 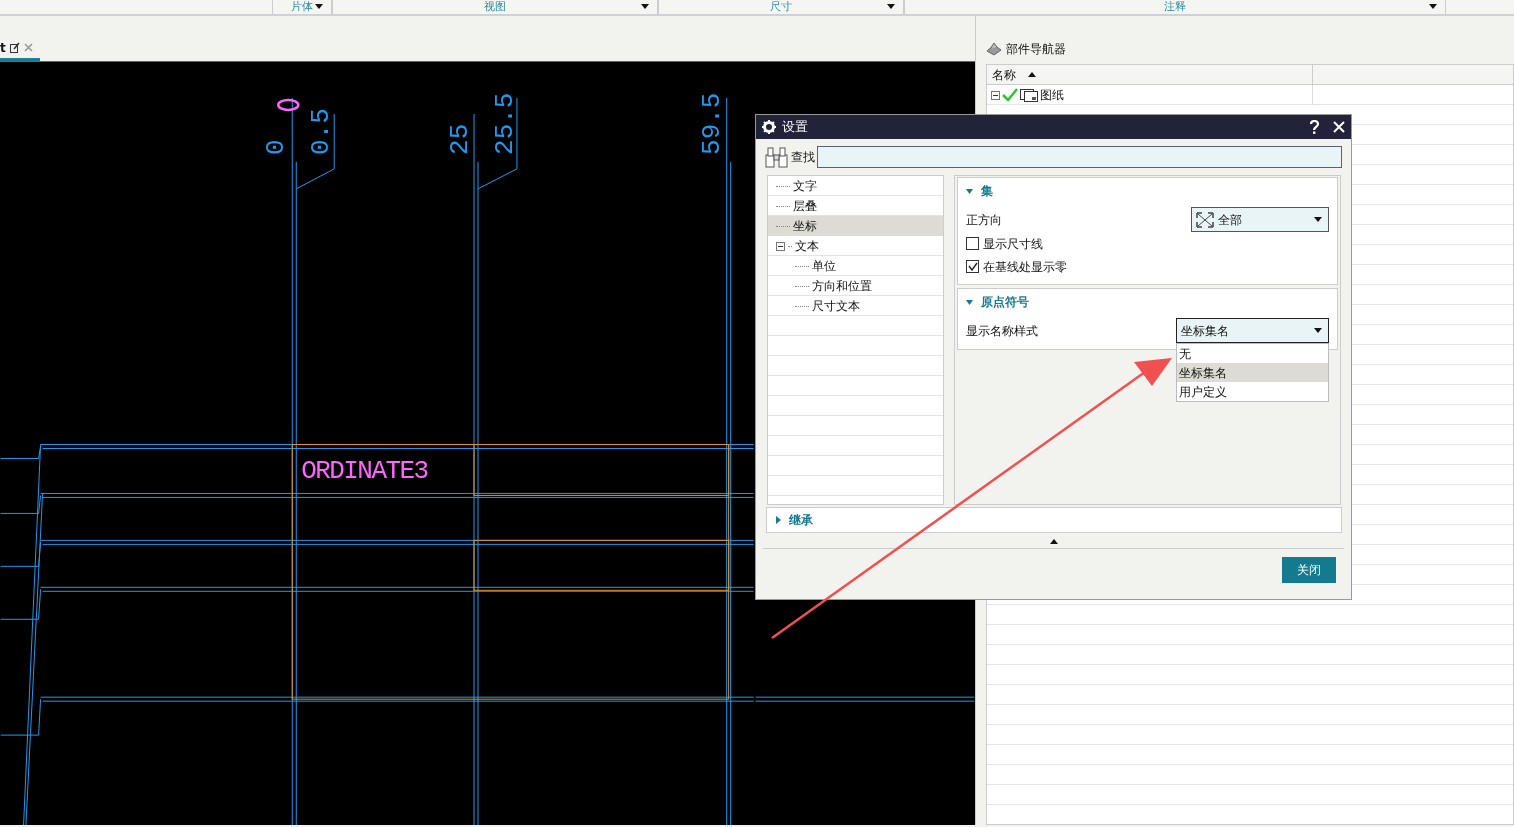 I want to click on edit-icon, so click(x=14, y=47).